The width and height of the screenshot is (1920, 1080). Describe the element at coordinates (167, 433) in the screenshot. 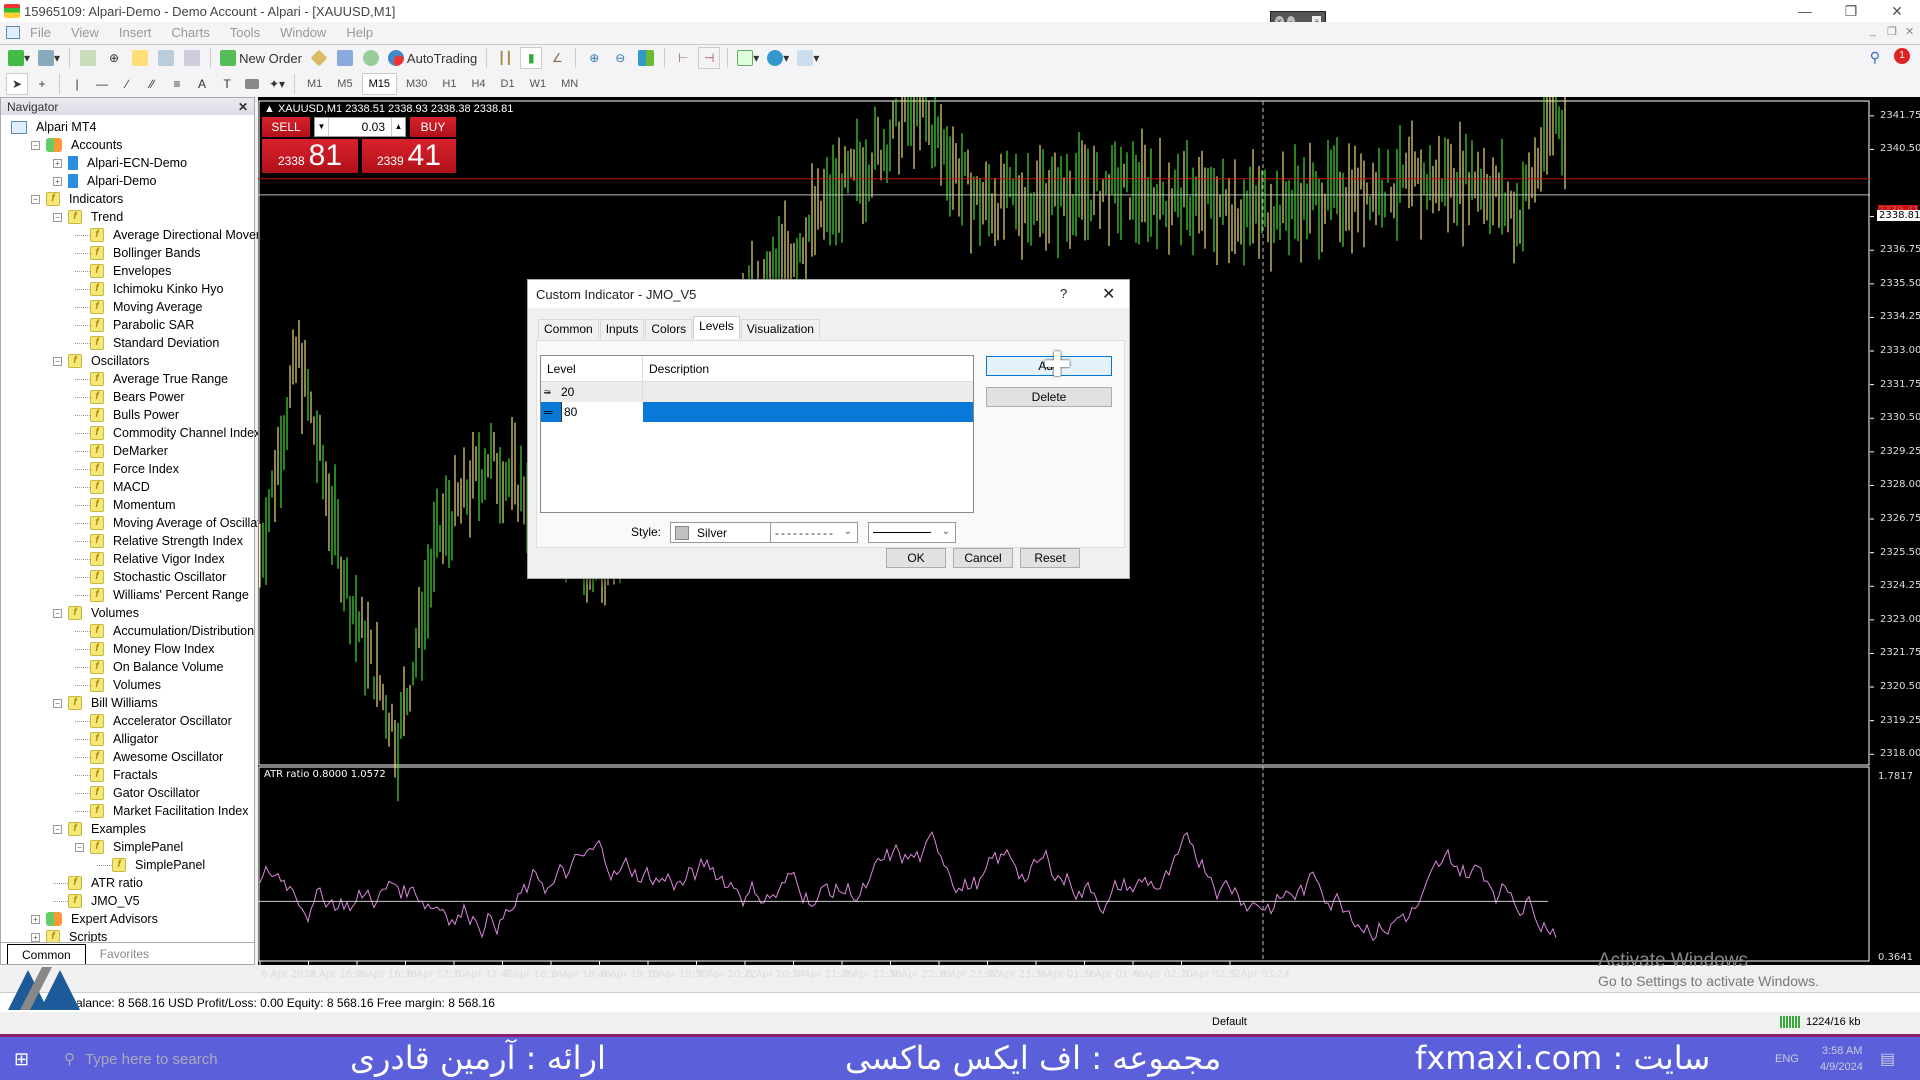

I see `navigator-item: f Commodity Channel Index` at that location.